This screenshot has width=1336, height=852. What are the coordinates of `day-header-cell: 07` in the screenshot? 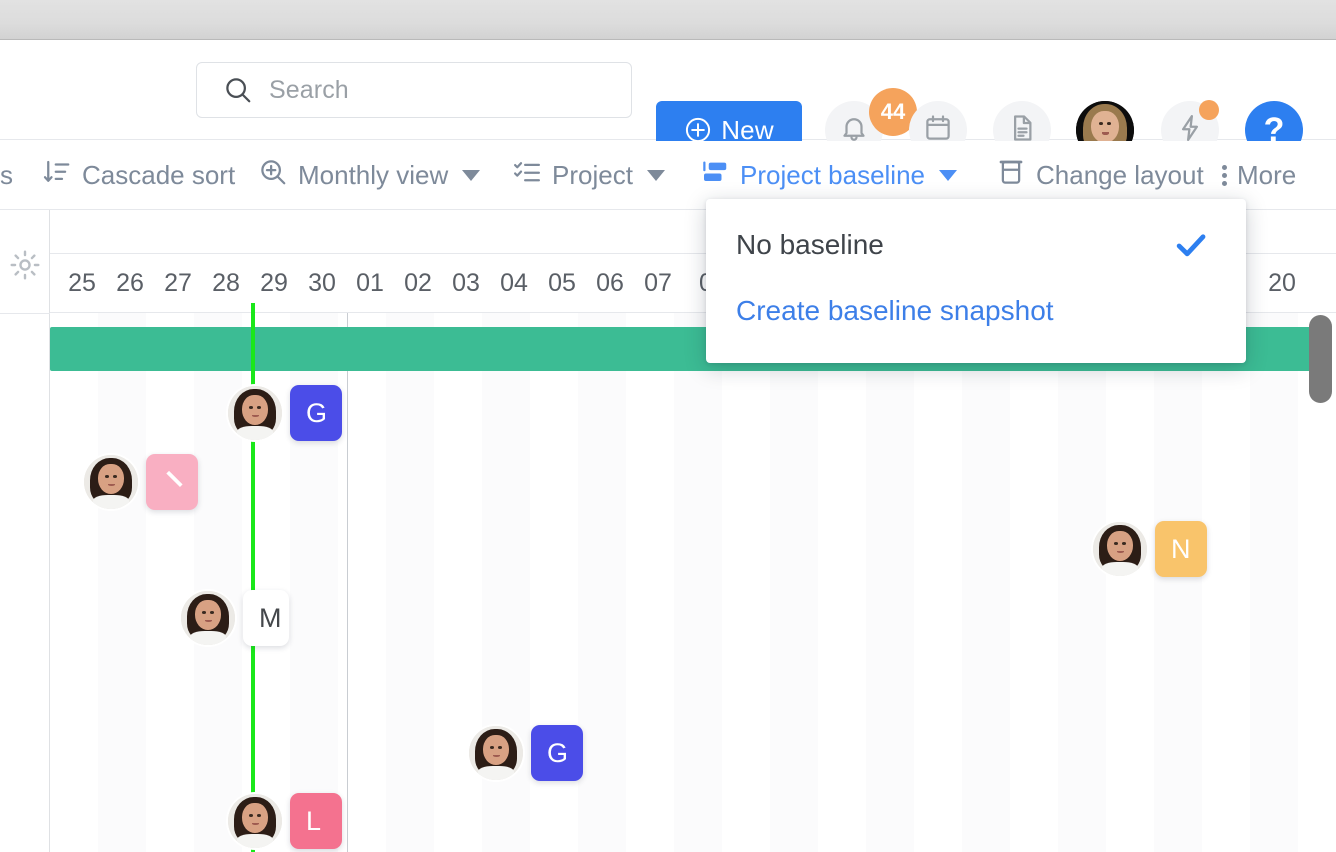 It's located at (658, 283).